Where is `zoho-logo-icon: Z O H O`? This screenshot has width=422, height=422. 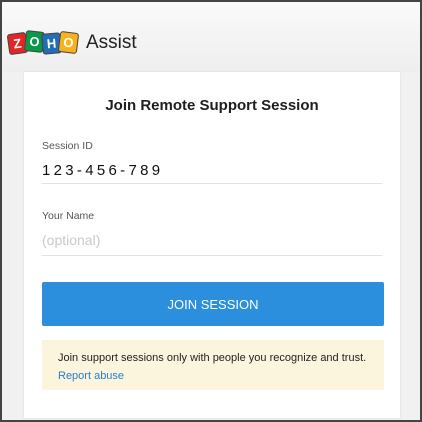 zoho-logo-icon: Z O H O is located at coordinates (43, 42).